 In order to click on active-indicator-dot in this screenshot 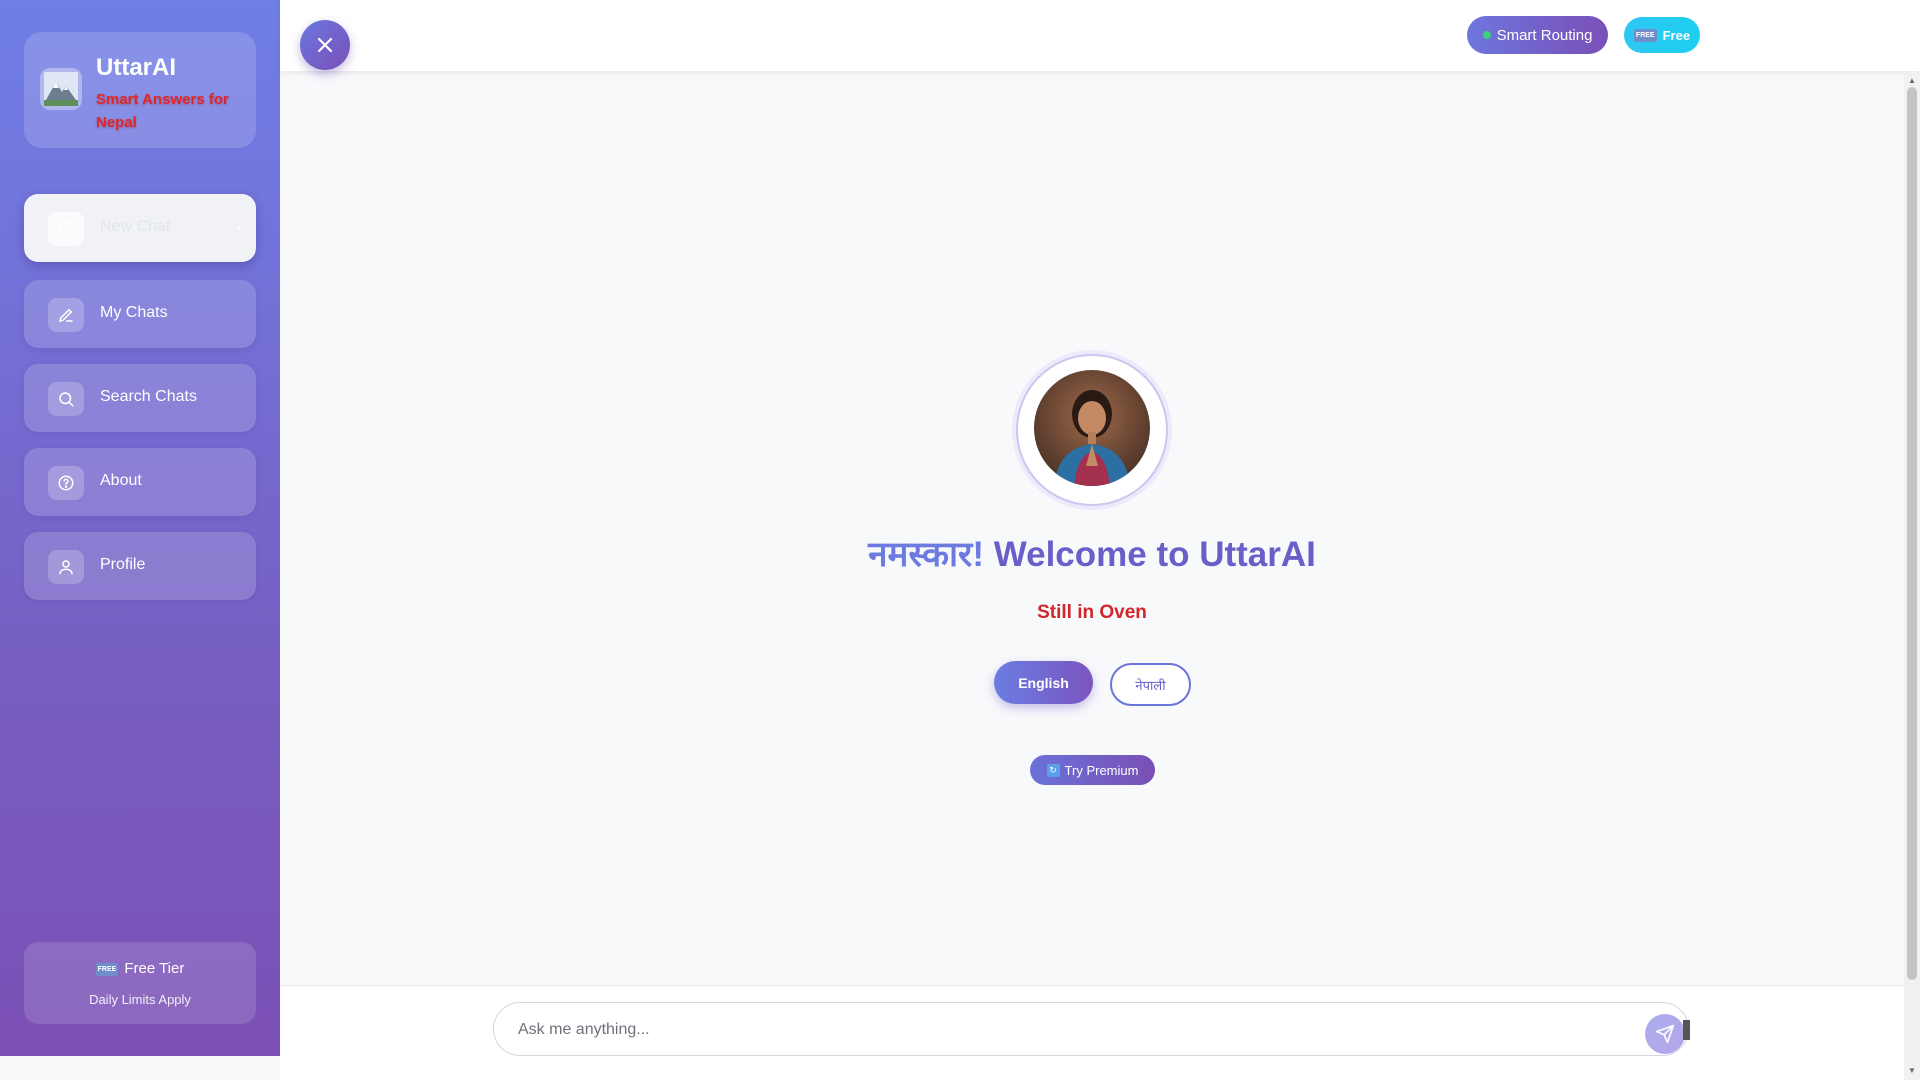, I will do `click(238, 228)`.